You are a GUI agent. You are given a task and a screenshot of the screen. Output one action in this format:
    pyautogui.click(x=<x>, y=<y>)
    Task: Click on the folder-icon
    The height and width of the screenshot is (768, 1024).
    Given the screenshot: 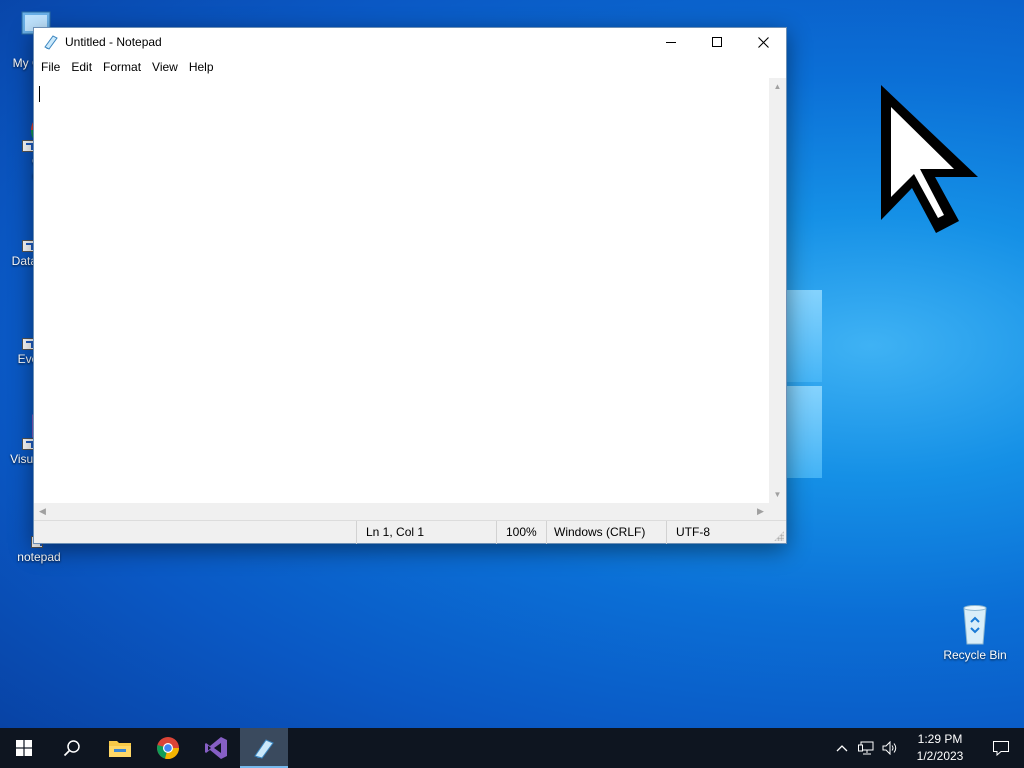 What is the action you would take?
    pyautogui.click(x=120, y=749)
    